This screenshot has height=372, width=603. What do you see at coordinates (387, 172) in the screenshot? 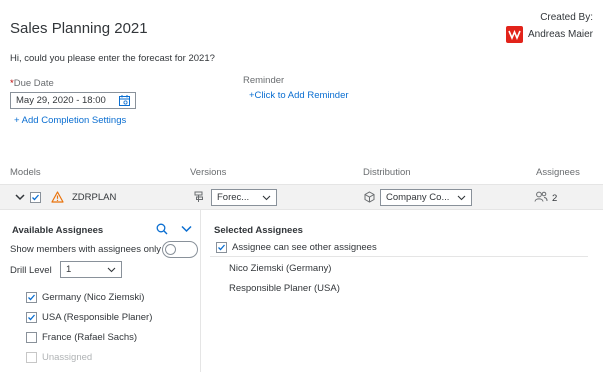
I see `column-header-distribution: Distribution` at bounding box center [387, 172].